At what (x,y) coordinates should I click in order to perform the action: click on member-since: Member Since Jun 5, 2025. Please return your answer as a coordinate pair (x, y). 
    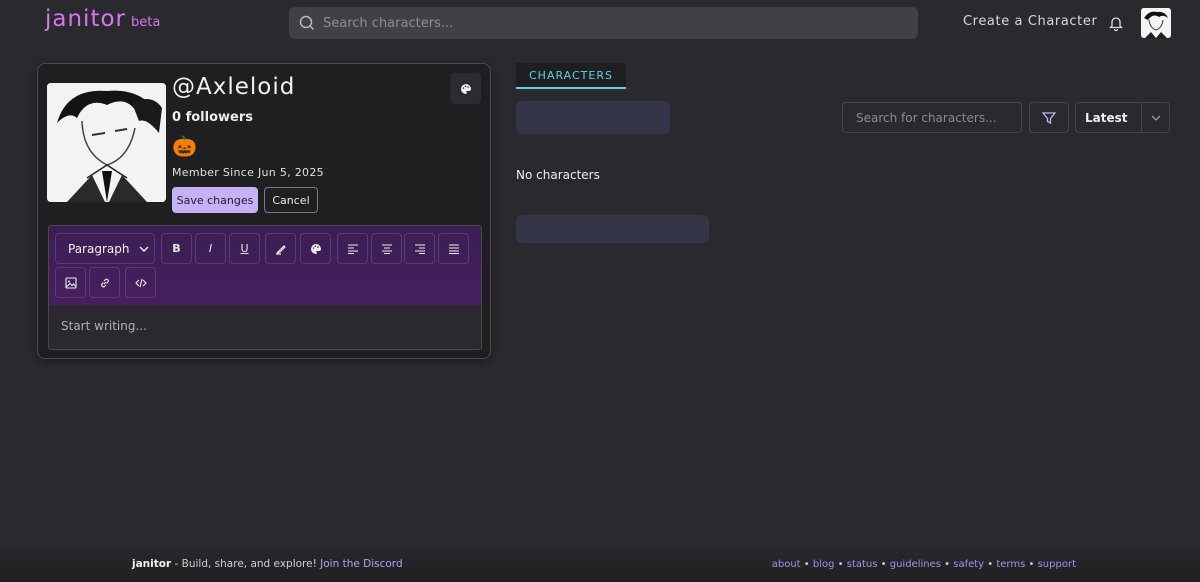
    Looking at the image, I should click on (248, 172).